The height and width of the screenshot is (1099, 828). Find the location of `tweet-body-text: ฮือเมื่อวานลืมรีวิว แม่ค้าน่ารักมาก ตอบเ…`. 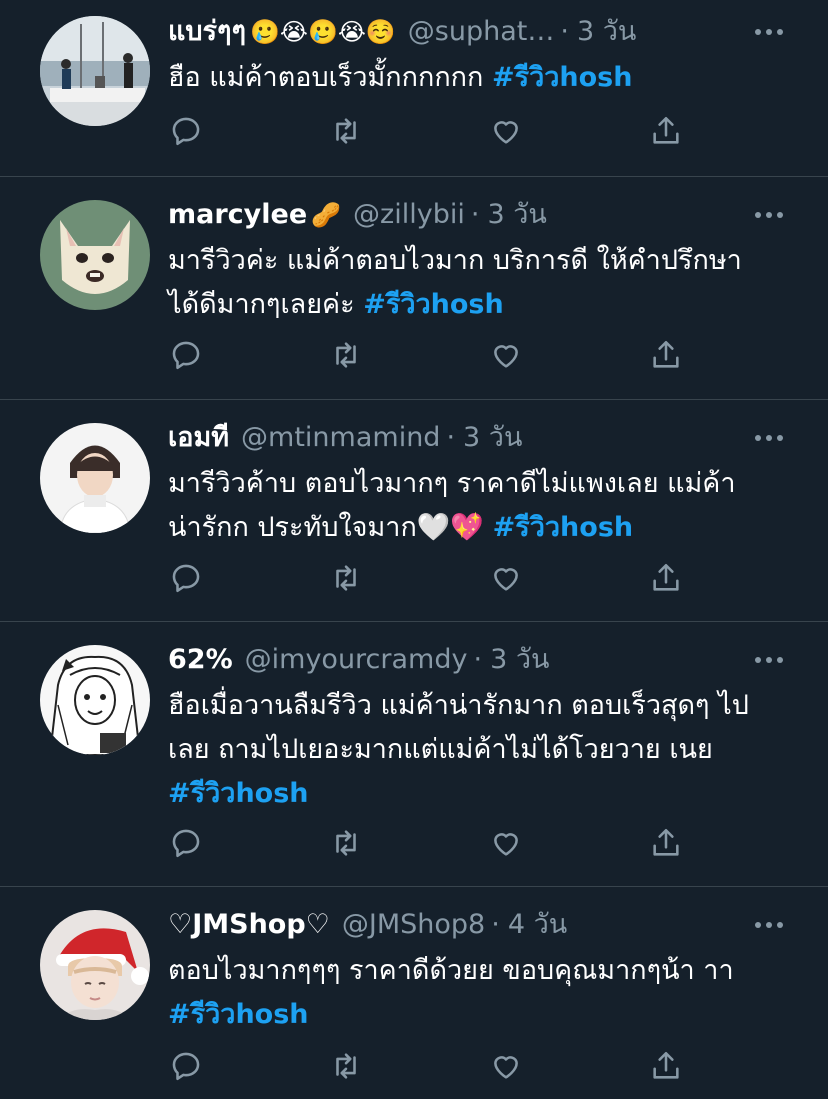

tweet-body-text: ฮือเมื่อวานลืมรีวิว แม่ค้าน่ารักมาก ตอบเ… is located at coordinates (458, 727).